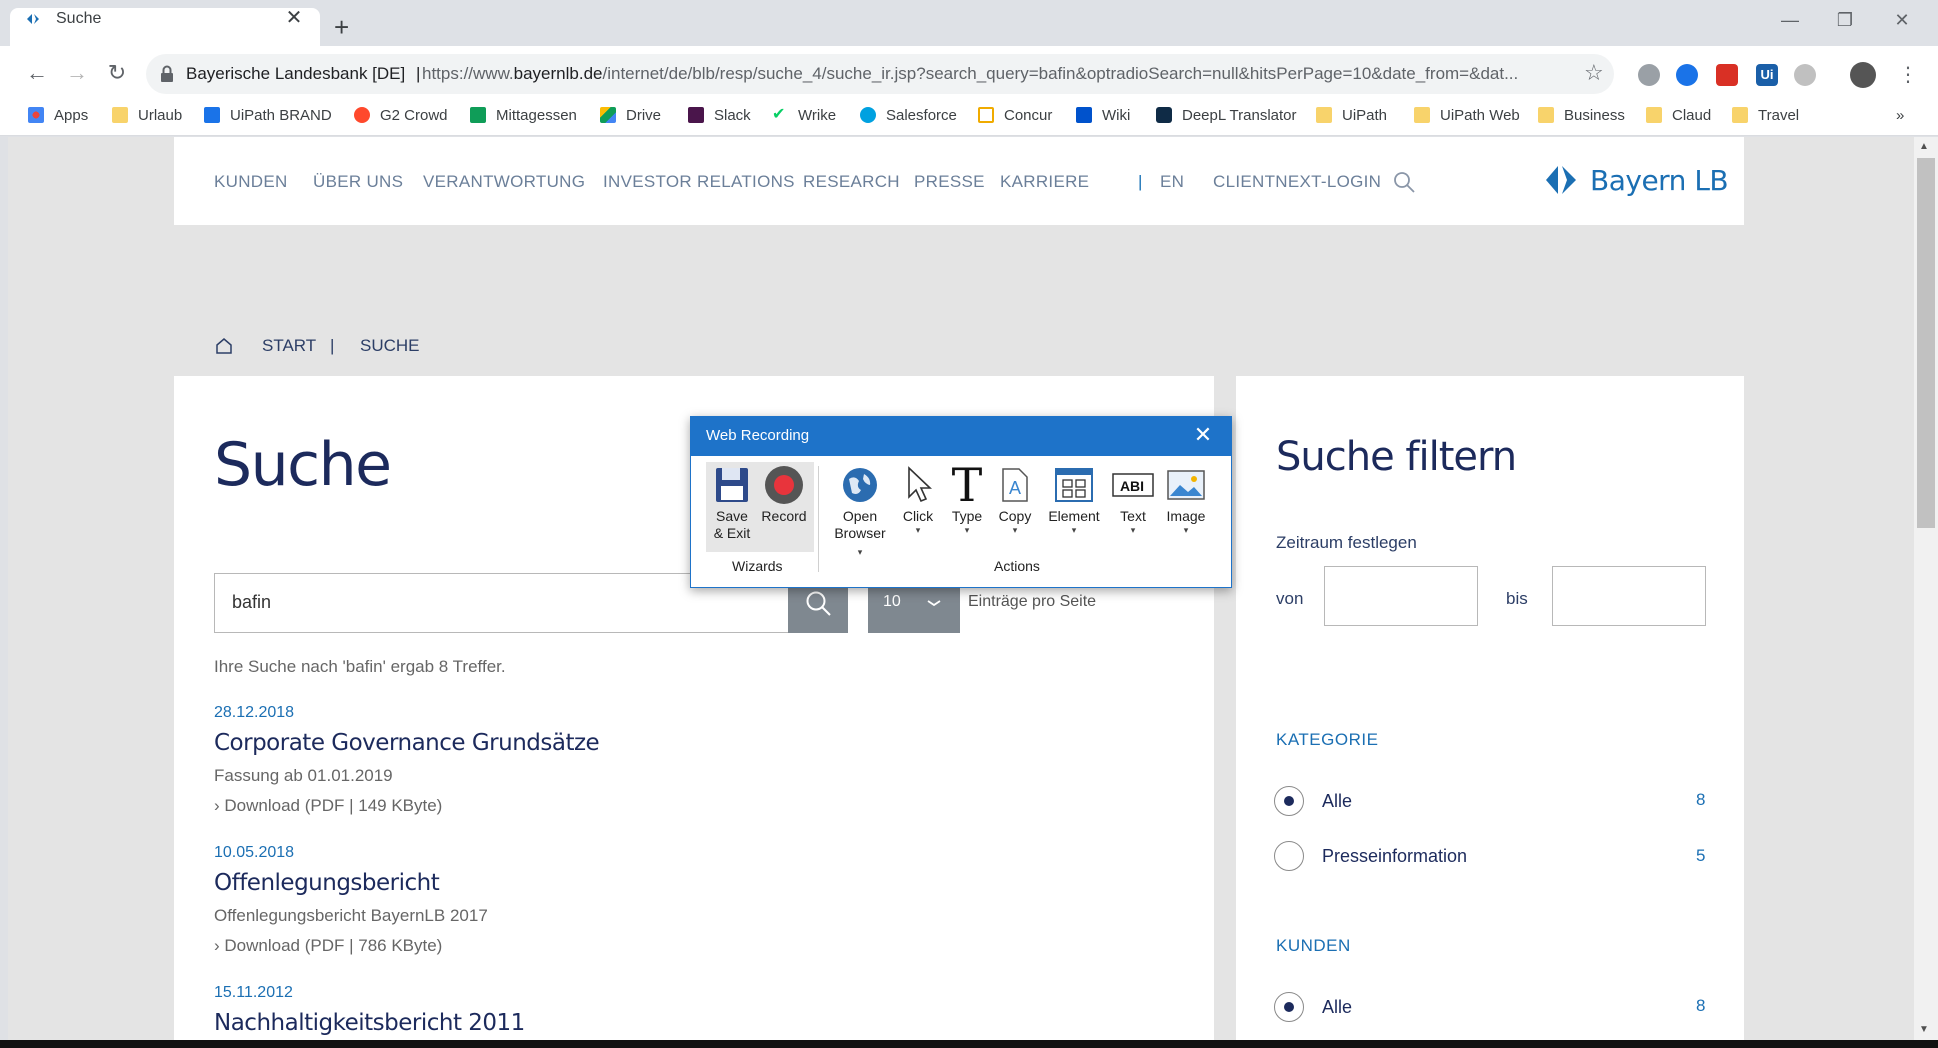 The height and width of the screenshot is (1048, 1938). What do you see at coordinates (1015, 115) in the screenshot?
I see `bookmark-concur: Concur` at bounding box center [1015, 115].